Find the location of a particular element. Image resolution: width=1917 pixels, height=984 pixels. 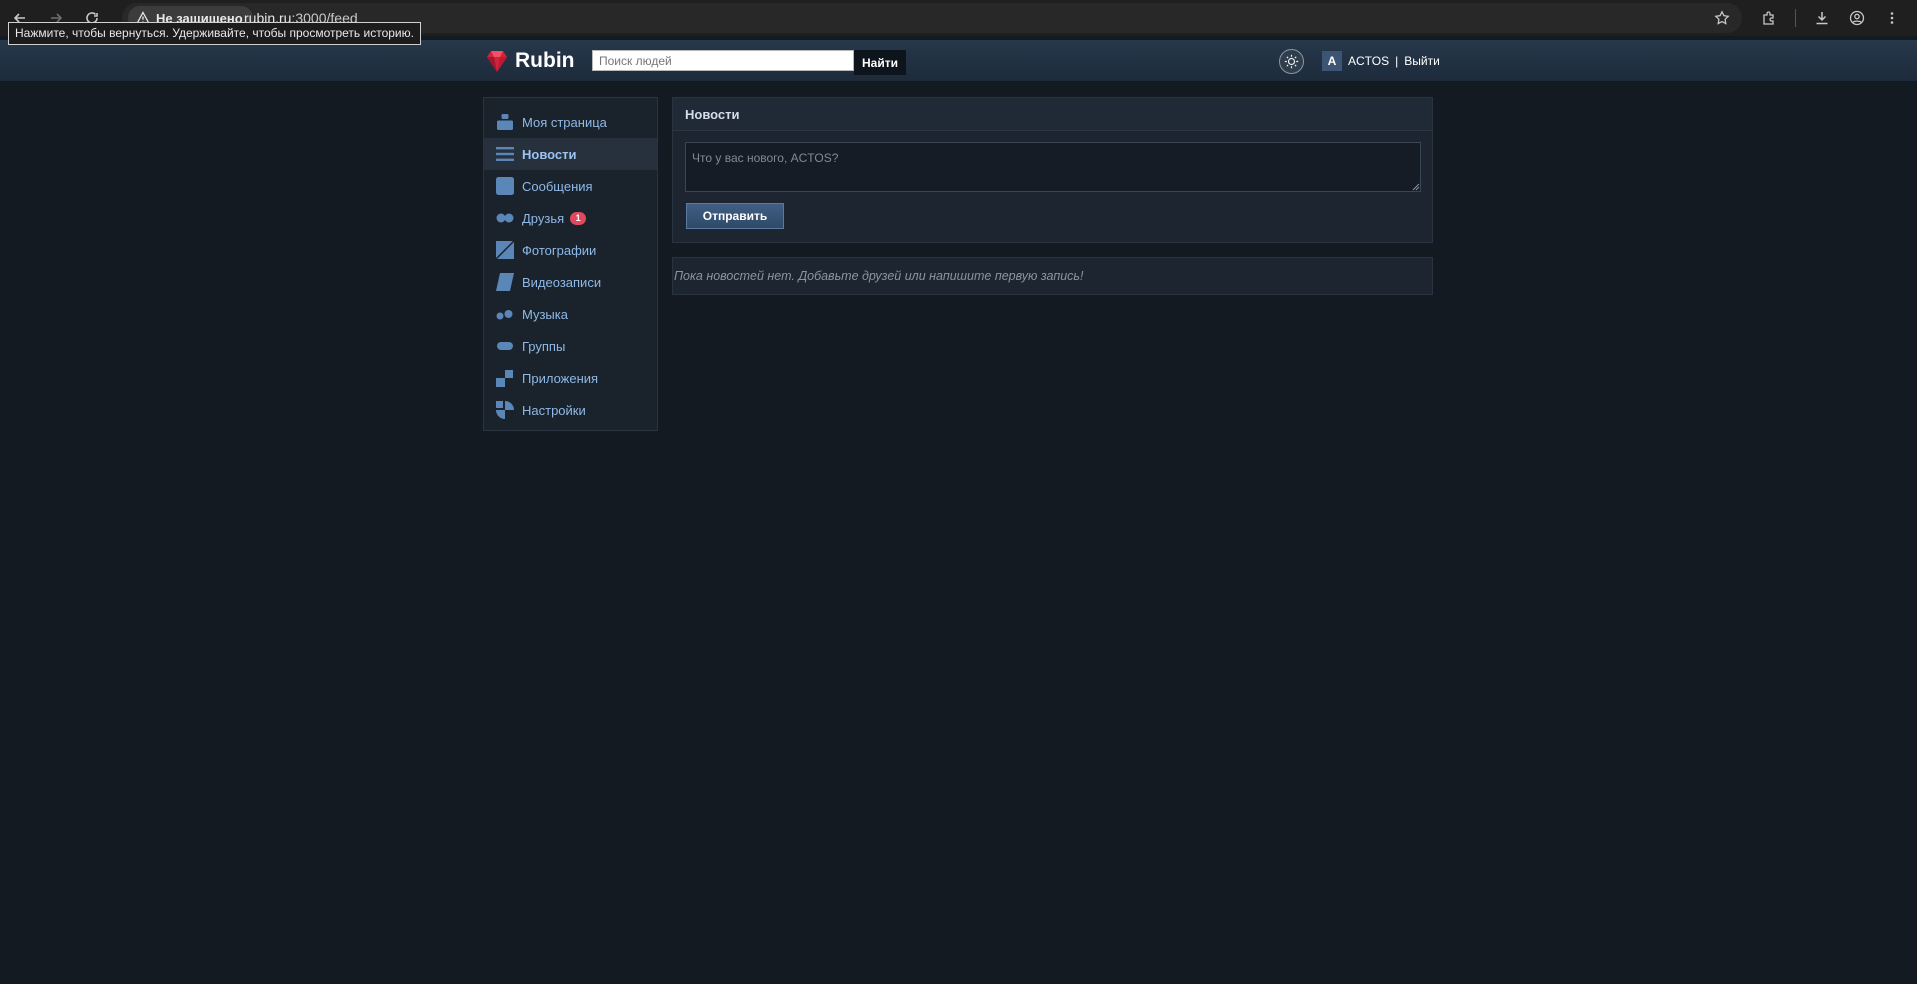

friends-icon is located at coordinates (505, 218).